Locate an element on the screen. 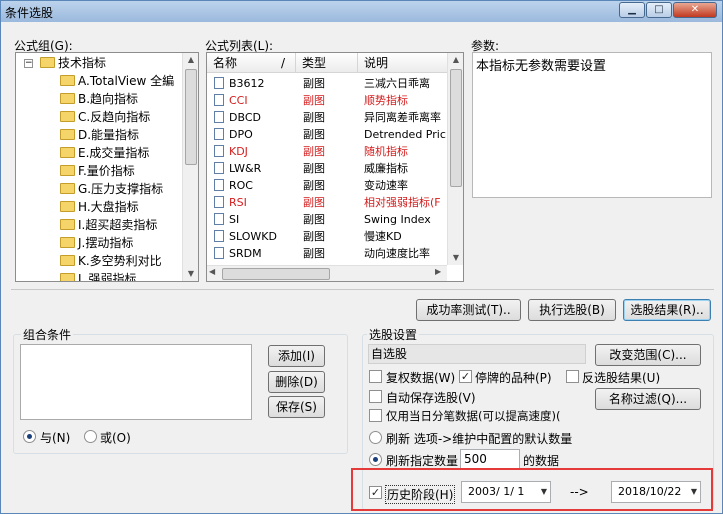 The height and width of the screenshot is (514, 723). range-arrow: --> is located at coordinates (579, 492).